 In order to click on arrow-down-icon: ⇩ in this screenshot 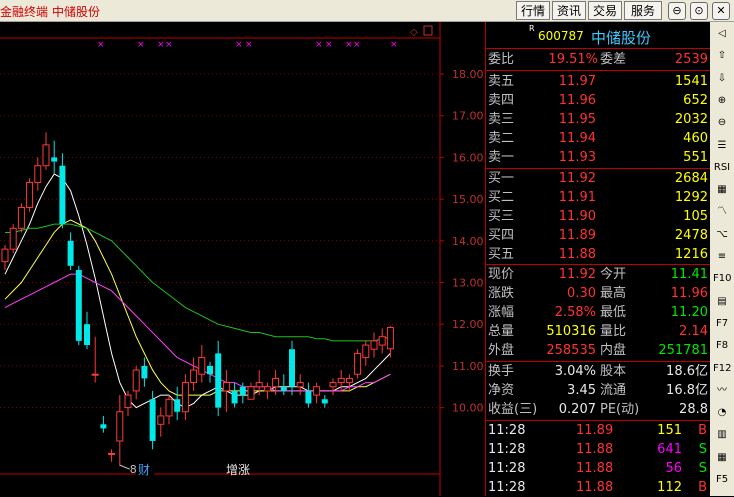, I will do `click(722, 79)`.